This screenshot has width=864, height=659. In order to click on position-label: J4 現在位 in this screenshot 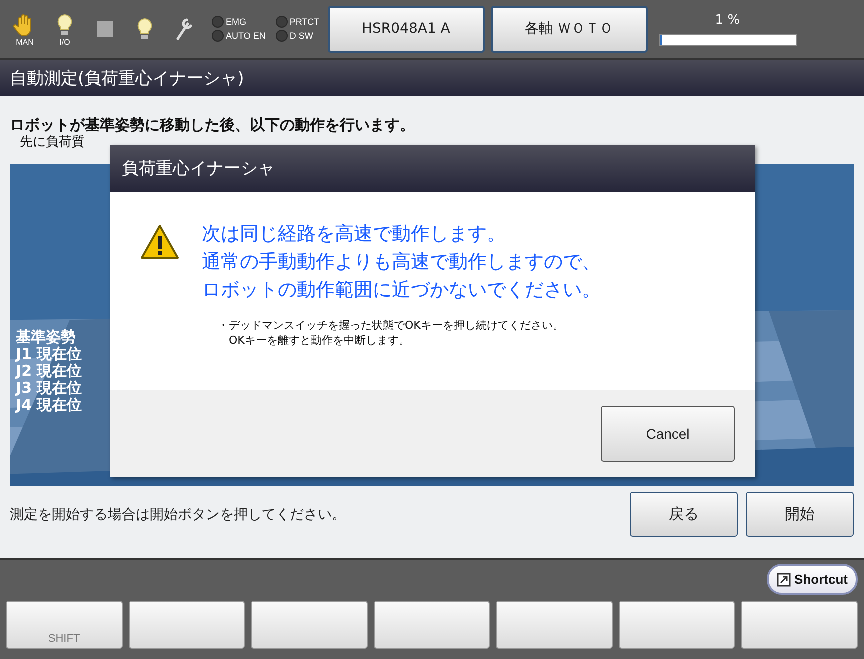, I will do `click(49, 405)`.